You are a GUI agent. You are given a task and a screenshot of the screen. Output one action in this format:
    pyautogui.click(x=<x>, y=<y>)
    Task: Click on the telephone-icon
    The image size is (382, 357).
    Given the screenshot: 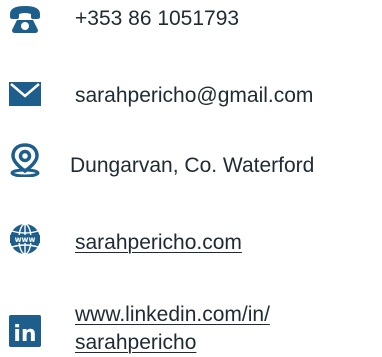 What is the action you would take?
    pyautogui.click(x=25, y=19)
    